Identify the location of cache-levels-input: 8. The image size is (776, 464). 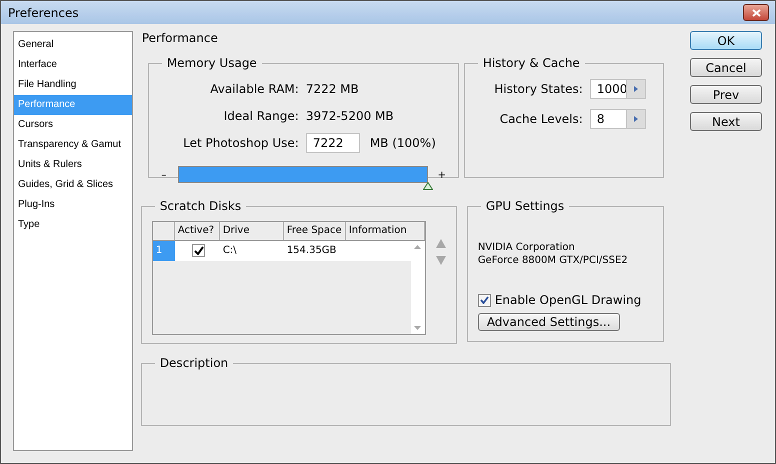
(608, 119).